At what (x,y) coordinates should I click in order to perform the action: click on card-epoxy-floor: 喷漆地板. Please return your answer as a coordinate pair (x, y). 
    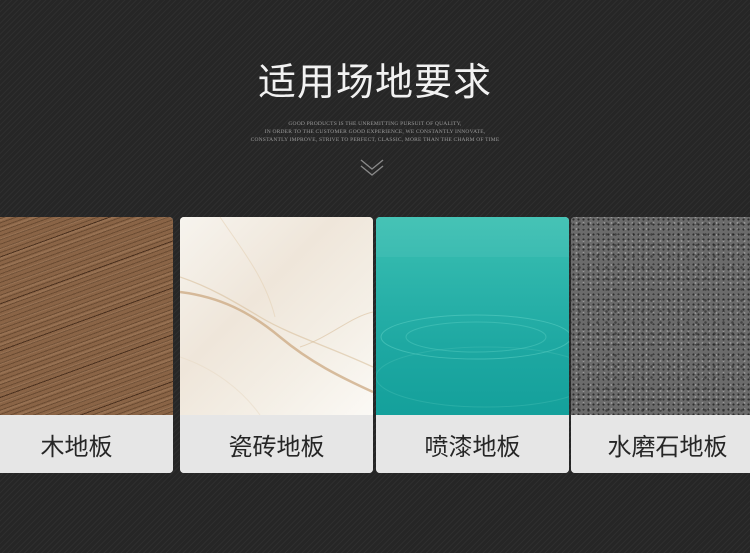
    Looking at the image, I should click on (472, 345).